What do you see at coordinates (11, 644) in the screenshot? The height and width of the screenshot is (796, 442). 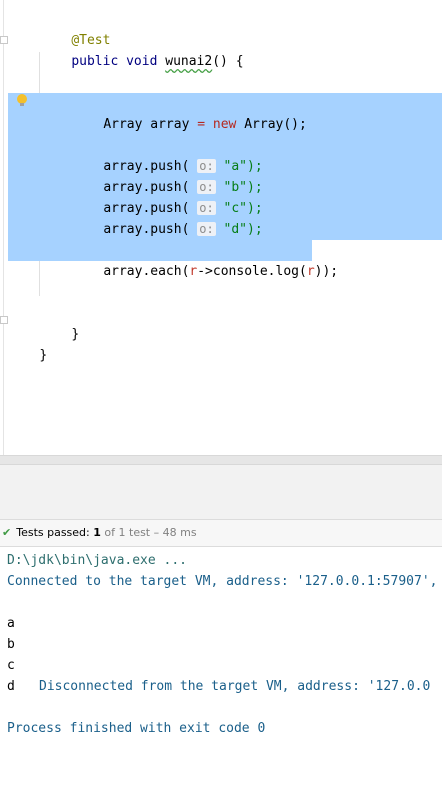 I see `console-out-b: b` at bounding box center [11, 644].